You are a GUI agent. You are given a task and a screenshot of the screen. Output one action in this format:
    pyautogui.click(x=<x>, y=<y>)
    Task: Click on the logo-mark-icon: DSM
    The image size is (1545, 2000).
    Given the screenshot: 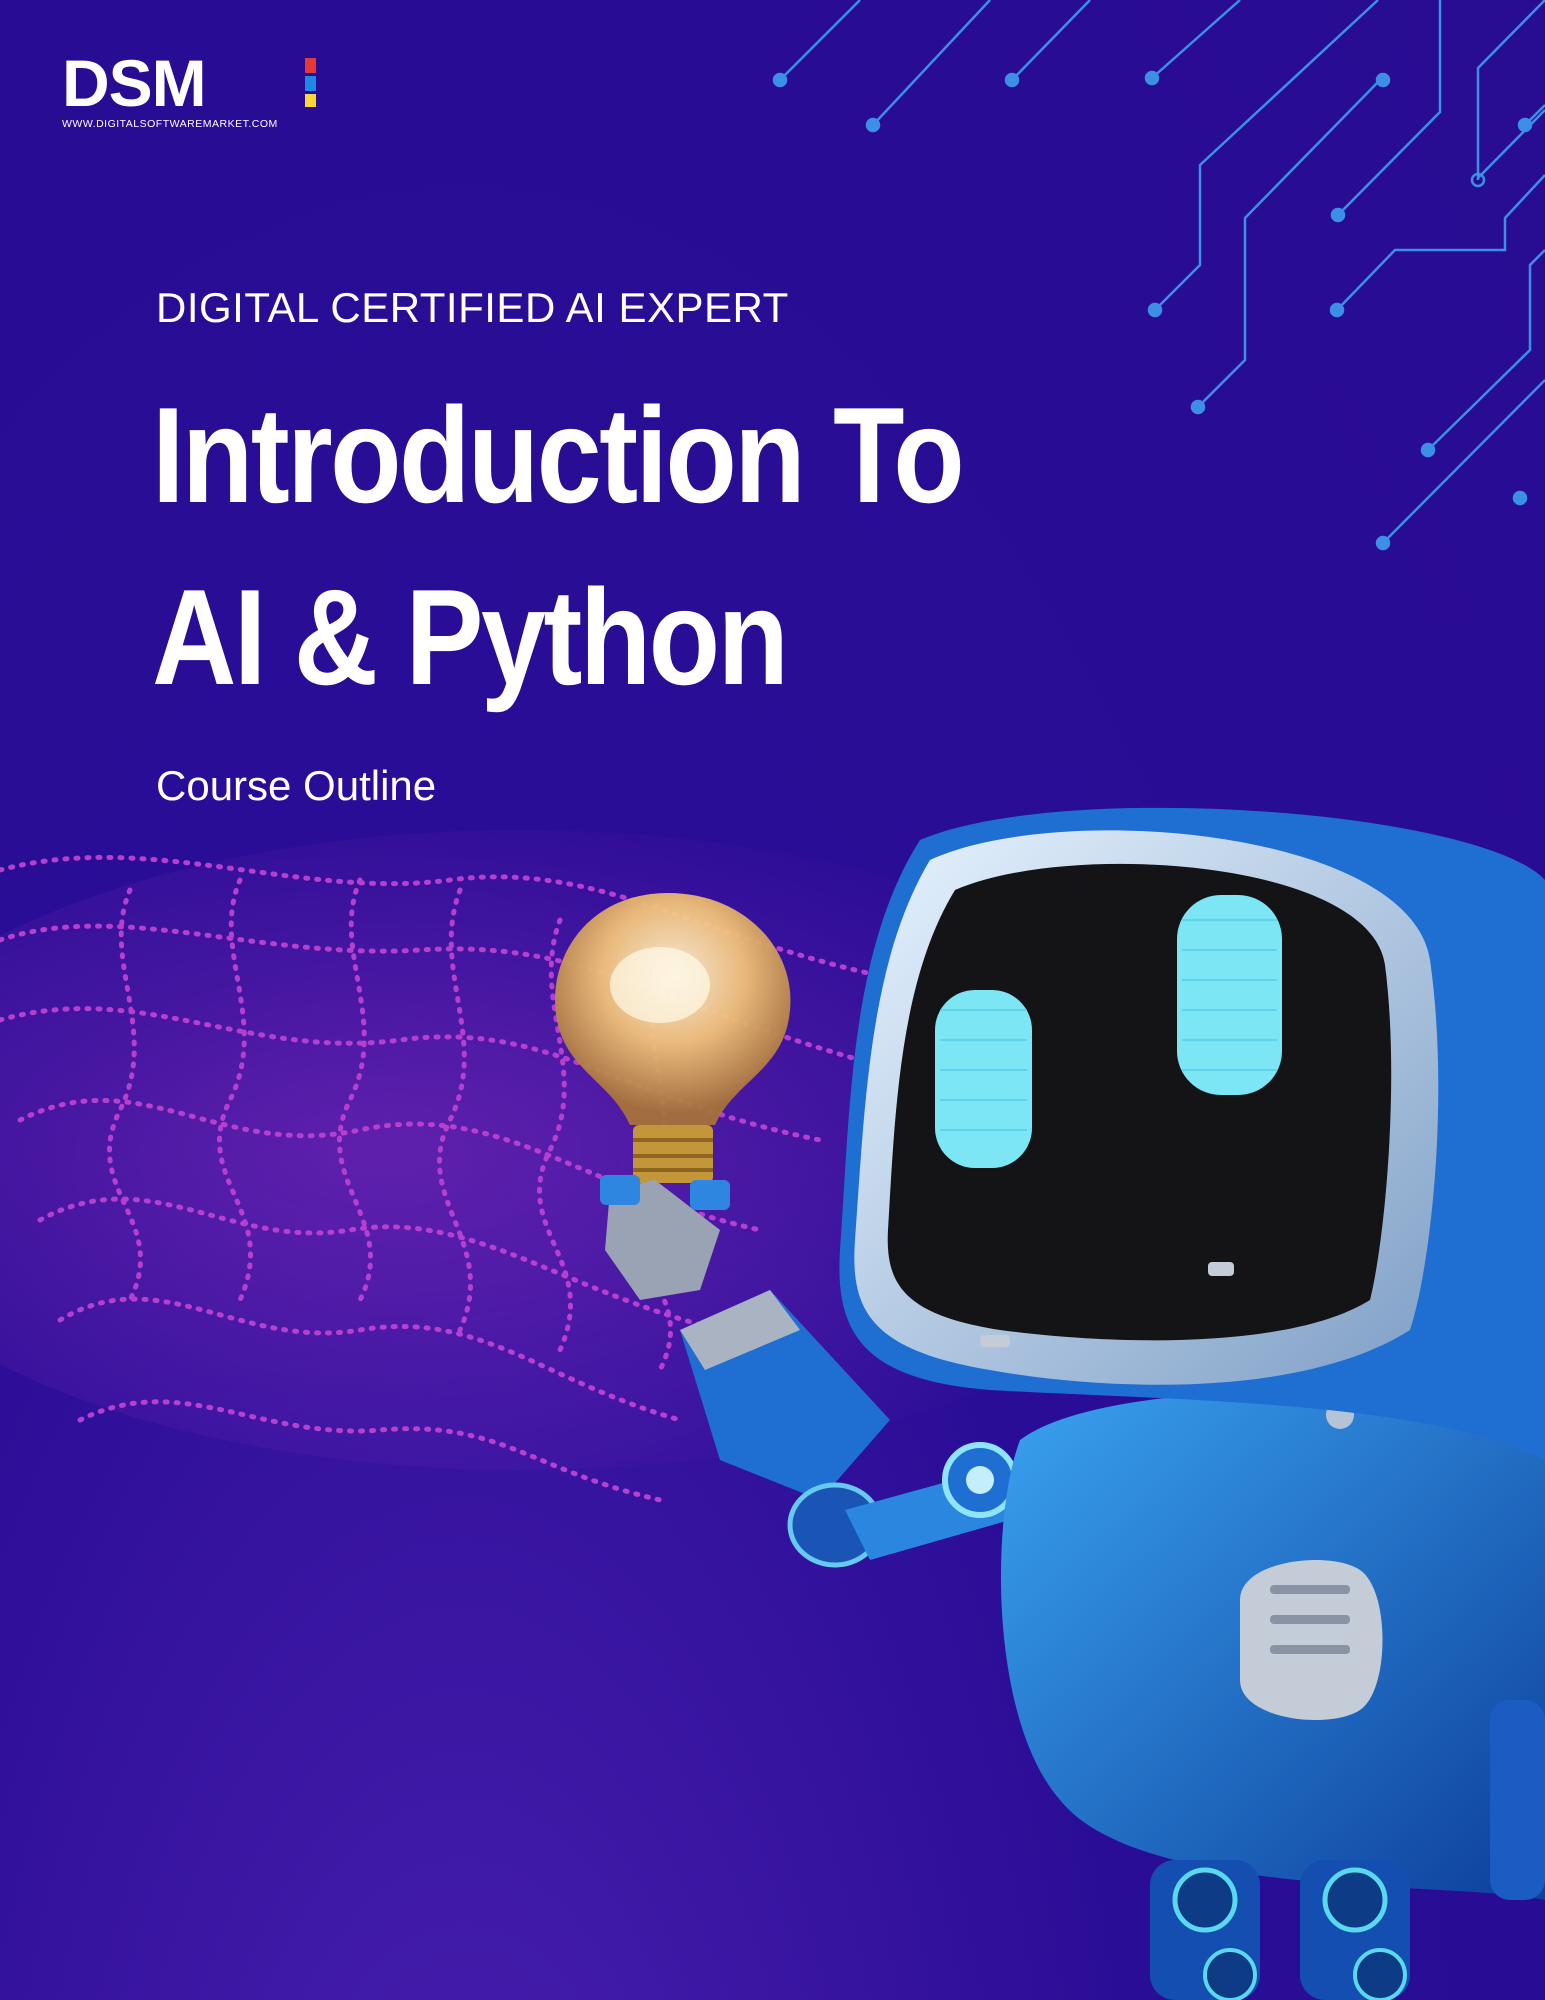 What is the action you would take?
    pyautogui.click(x=189, y=83)
    